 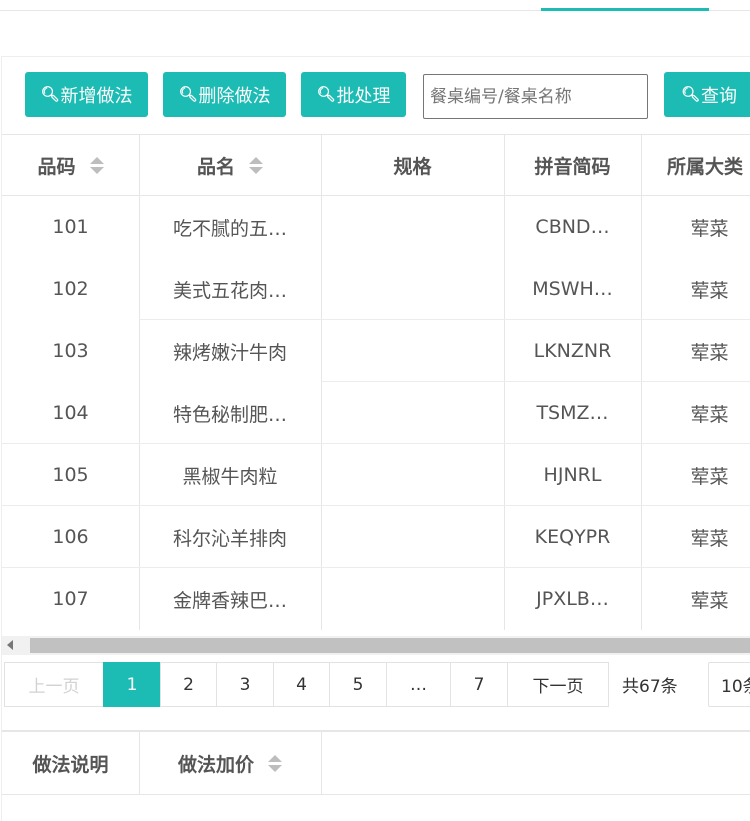 I want to click on column-header-category: 所属大类, so click(x=705, y=166).